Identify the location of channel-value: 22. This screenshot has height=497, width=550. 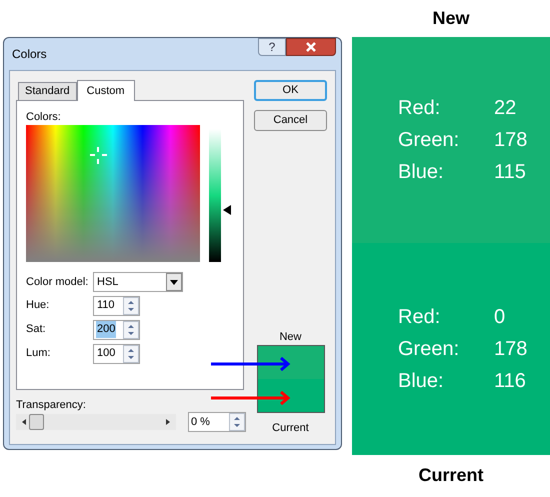
(505, 108).